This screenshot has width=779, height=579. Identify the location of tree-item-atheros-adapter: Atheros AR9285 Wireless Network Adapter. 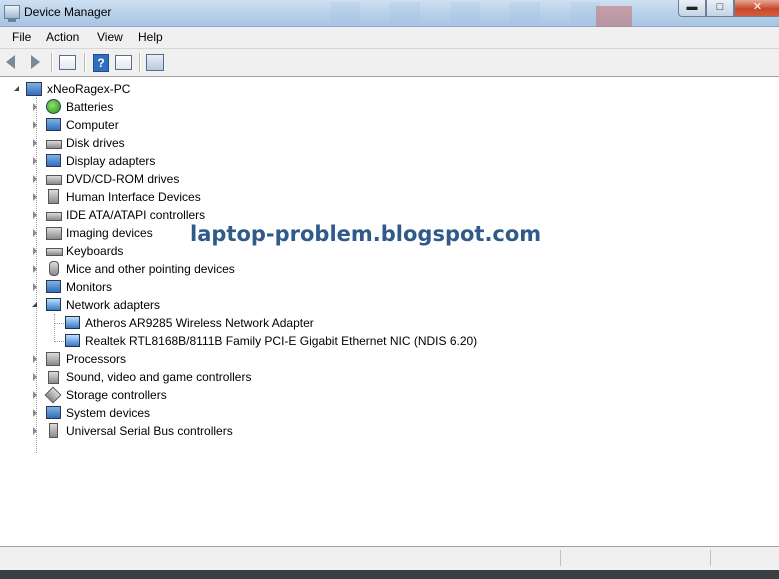
(214, 323).